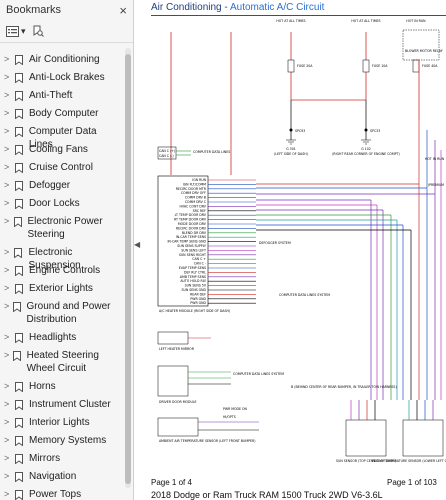 The height and width of the screenshot is (500, 446). What do you see at coordinates (68, 313) in the screenshot?
I see `bookmark-label: Ground and Power Distribution` at bounding box center [68, 313].